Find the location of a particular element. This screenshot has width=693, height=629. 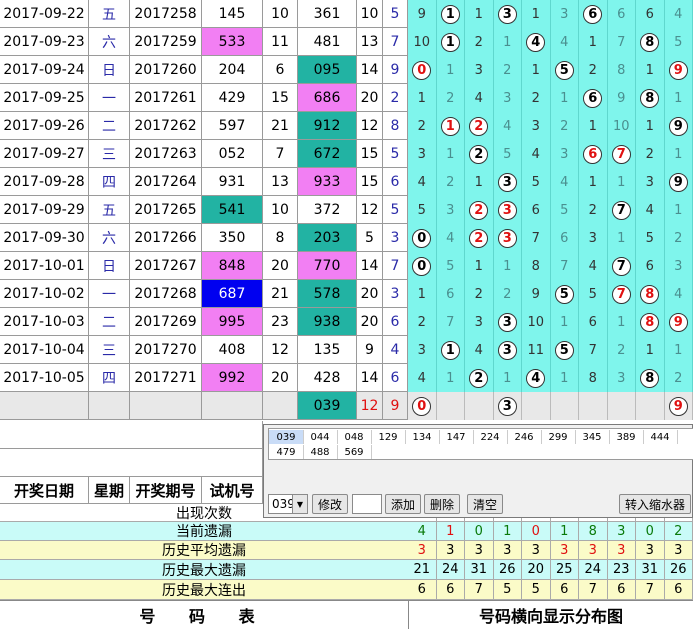

row-k: 9 is located at coordinates (395, 70).